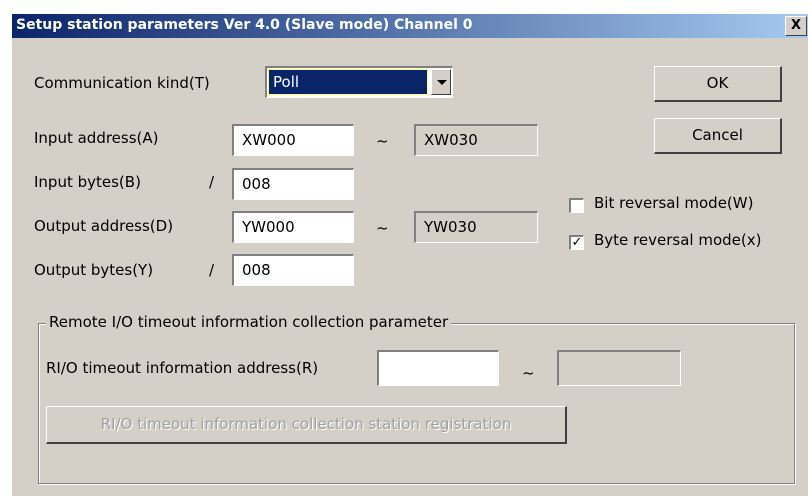 The image size is (808, 496). I want to click on byte-reversal-checkbox: ✓, so click(576, 242).